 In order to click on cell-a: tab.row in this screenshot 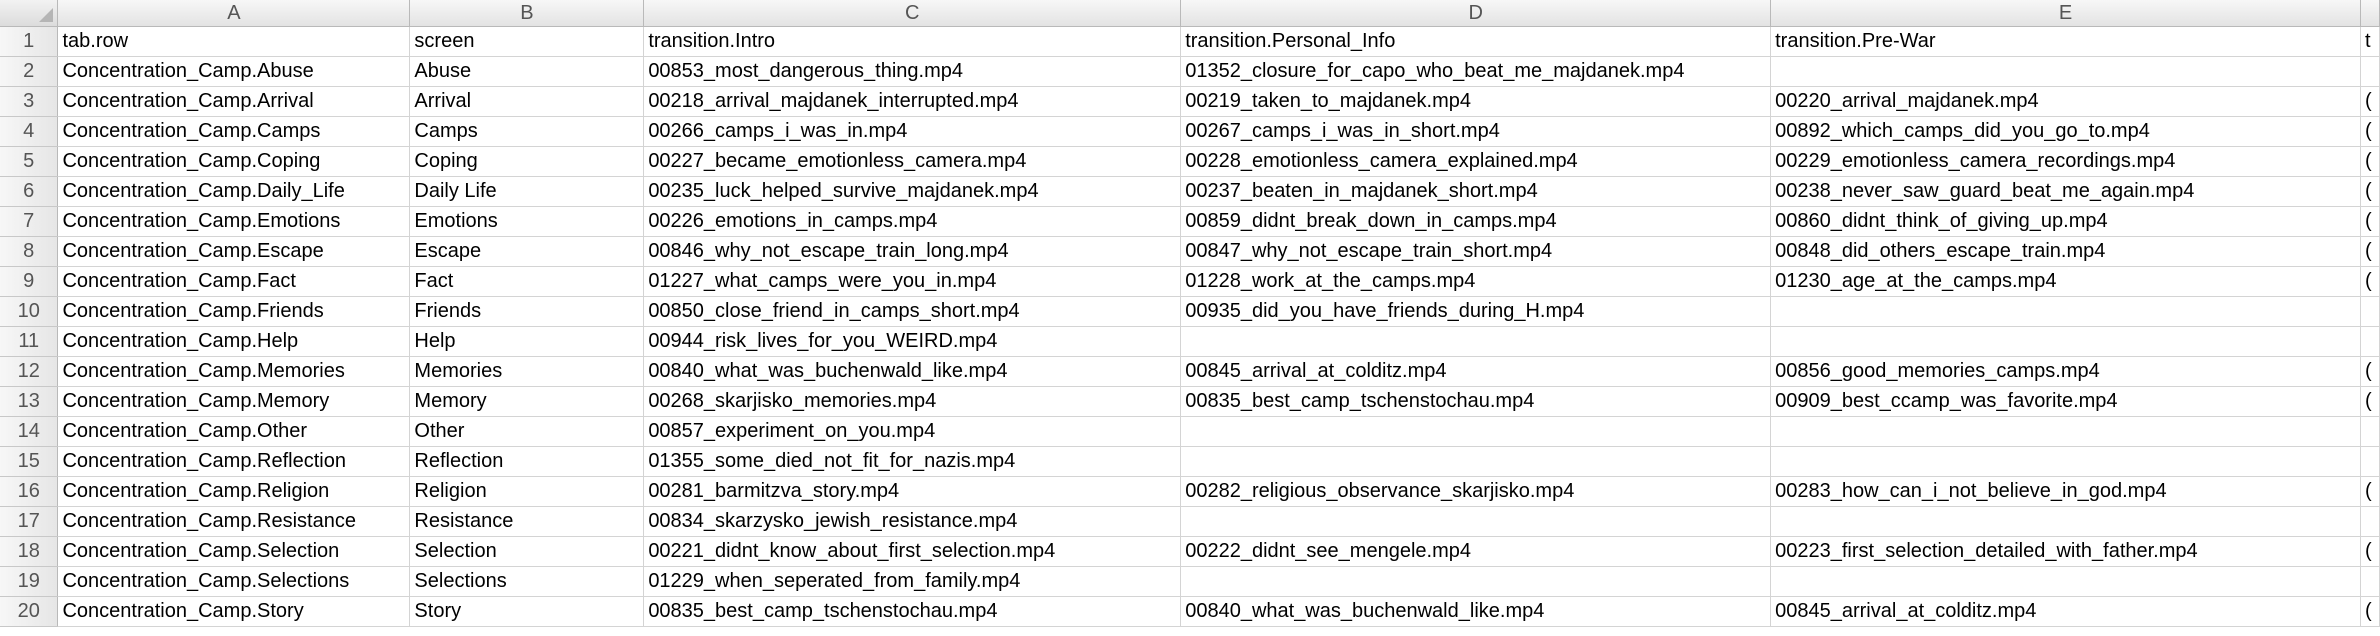, I will do `click(234, 41)`.